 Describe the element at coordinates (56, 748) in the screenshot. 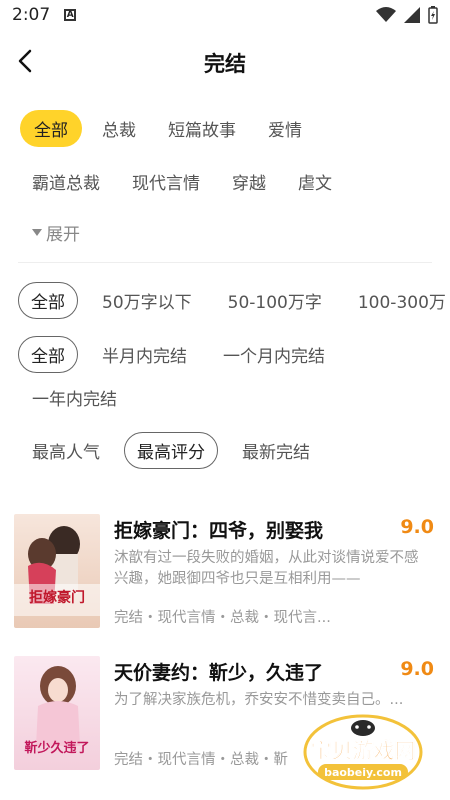

I see `cover-title-text: 靳少久违了` at that location.